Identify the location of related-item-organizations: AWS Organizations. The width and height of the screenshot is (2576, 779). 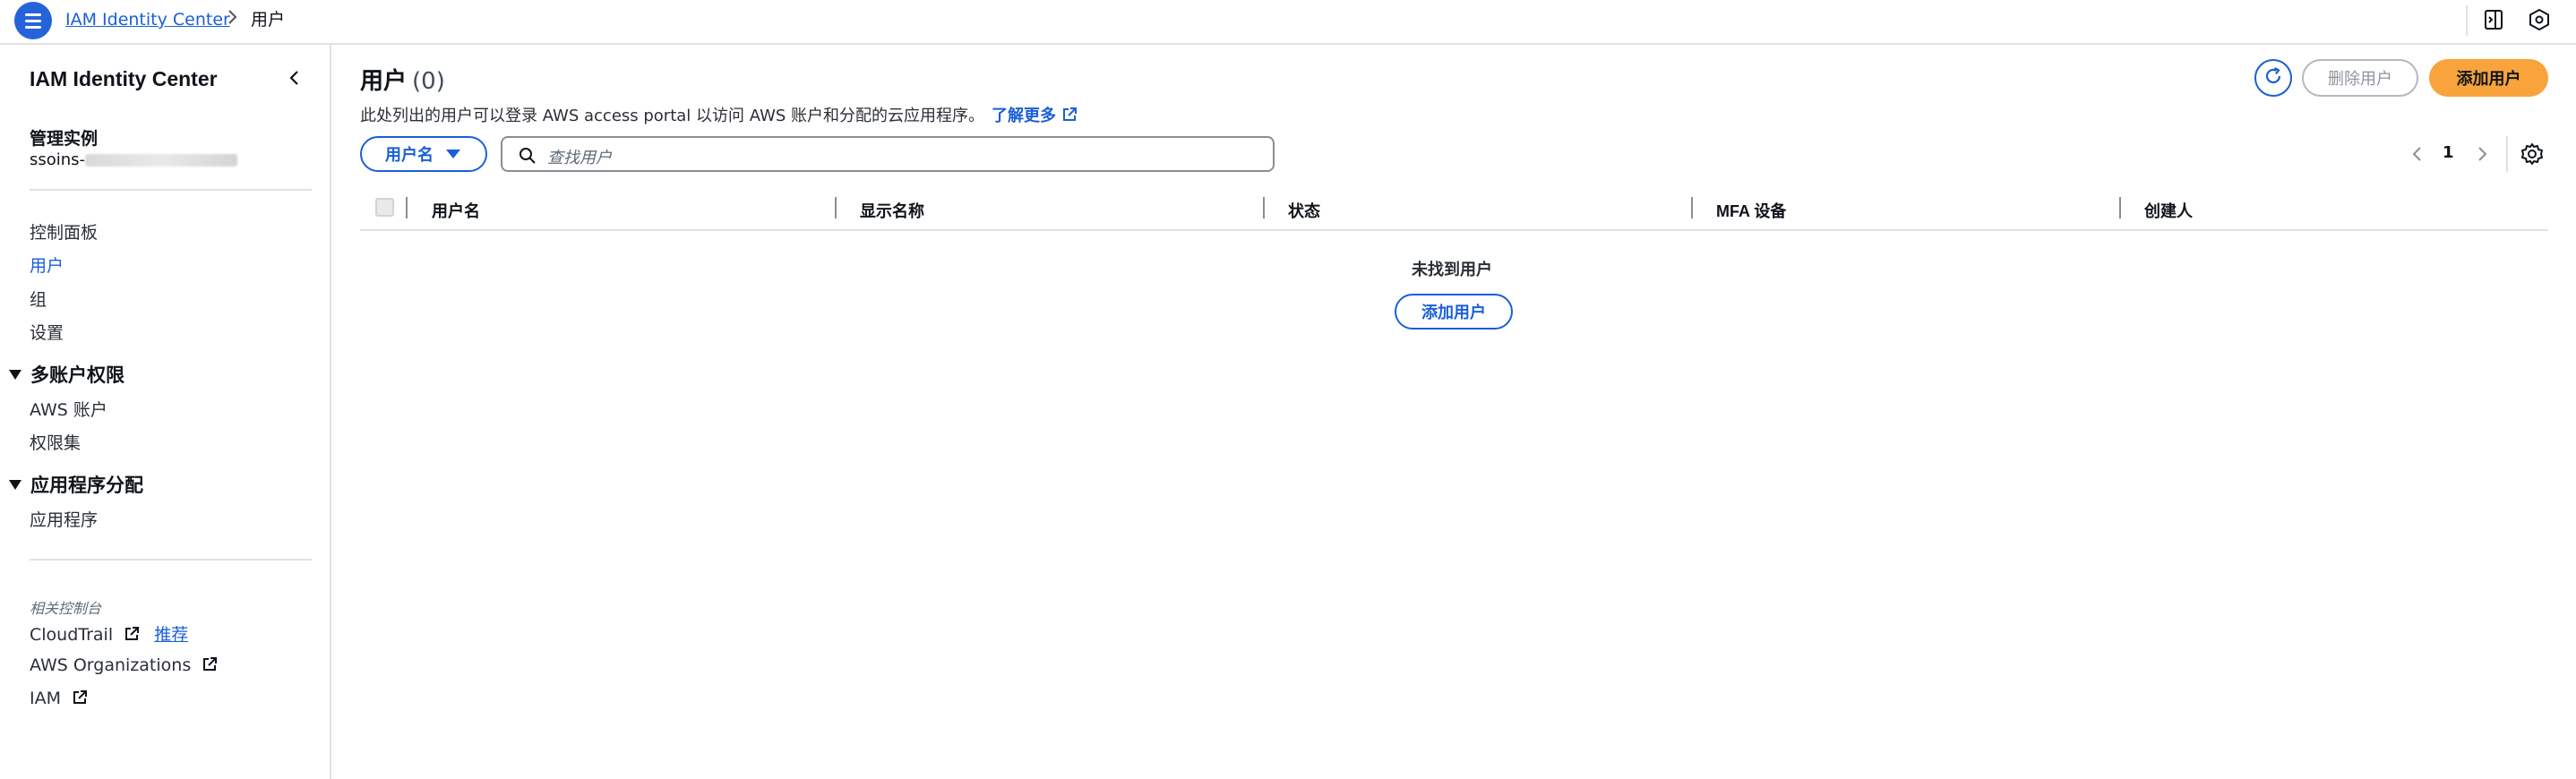
(124, 665).